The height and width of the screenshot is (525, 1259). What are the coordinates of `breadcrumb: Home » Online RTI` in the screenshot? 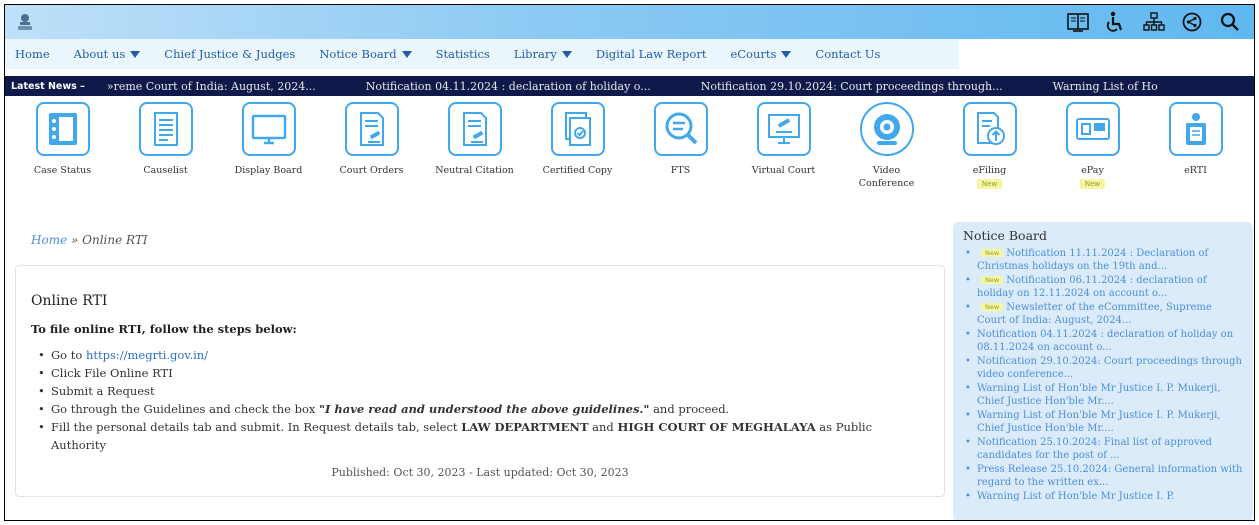 It's located at (89, 240).